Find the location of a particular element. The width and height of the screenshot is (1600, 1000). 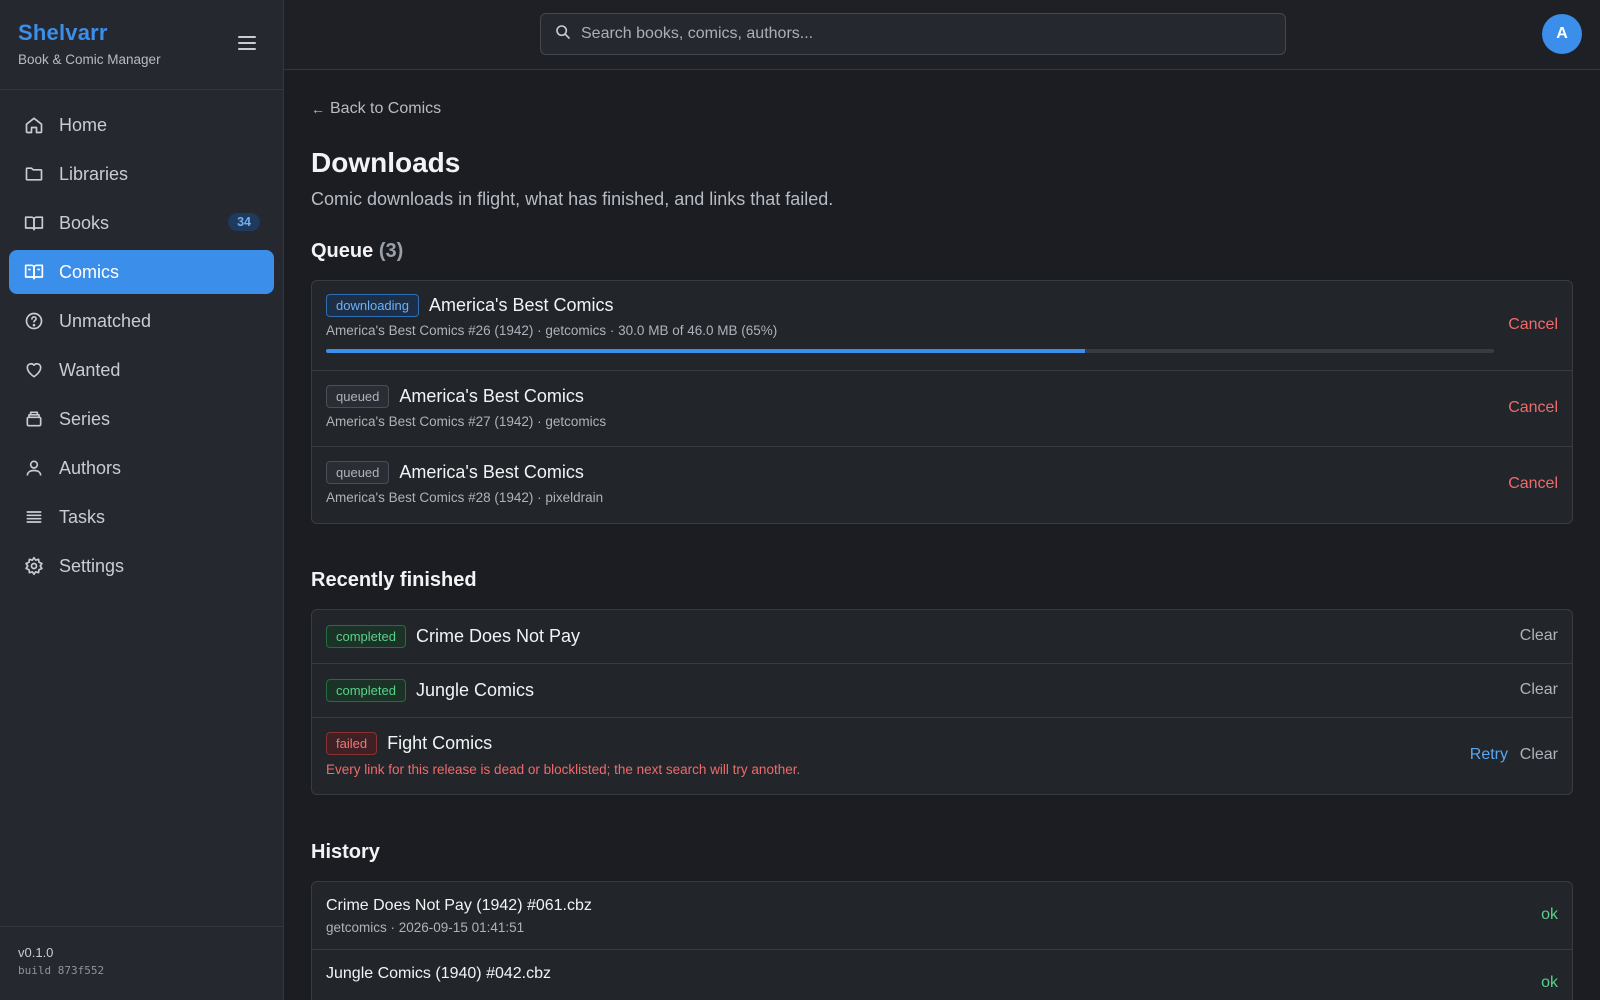

books-count-badge: 34 is located at coordinates (244, 222).